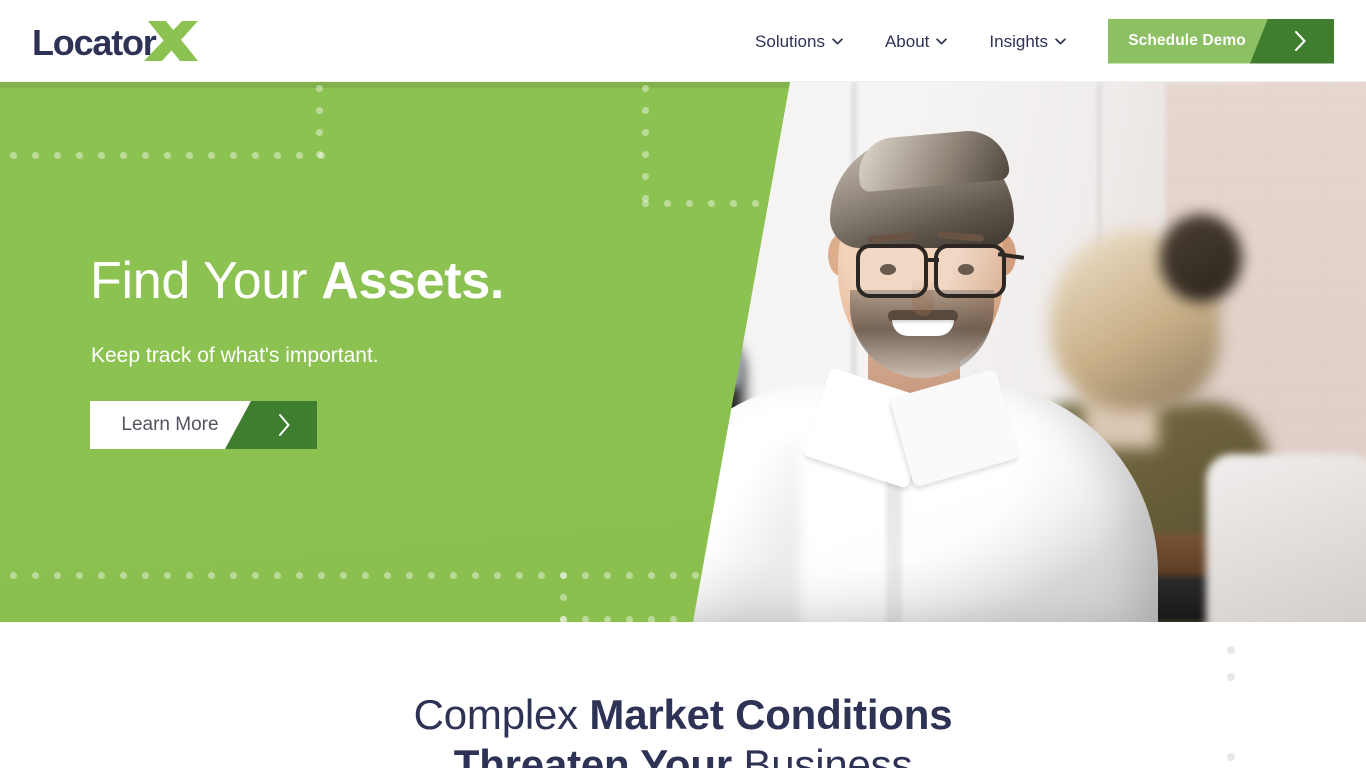 This screenshot has width=1366, height=768. I want to click on section-heading-line2-regular: Business, so click(828, 754).